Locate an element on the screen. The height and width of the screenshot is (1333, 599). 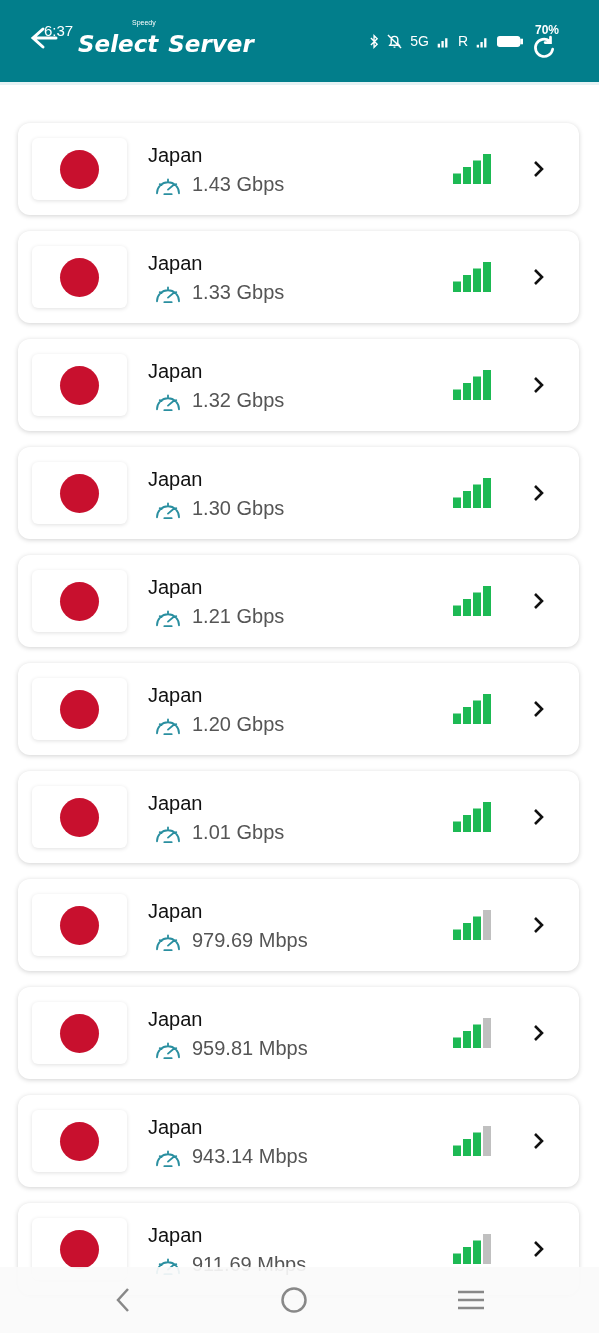
server-card: Japan 1.21 Gbps is located at coordinates (298, 601).